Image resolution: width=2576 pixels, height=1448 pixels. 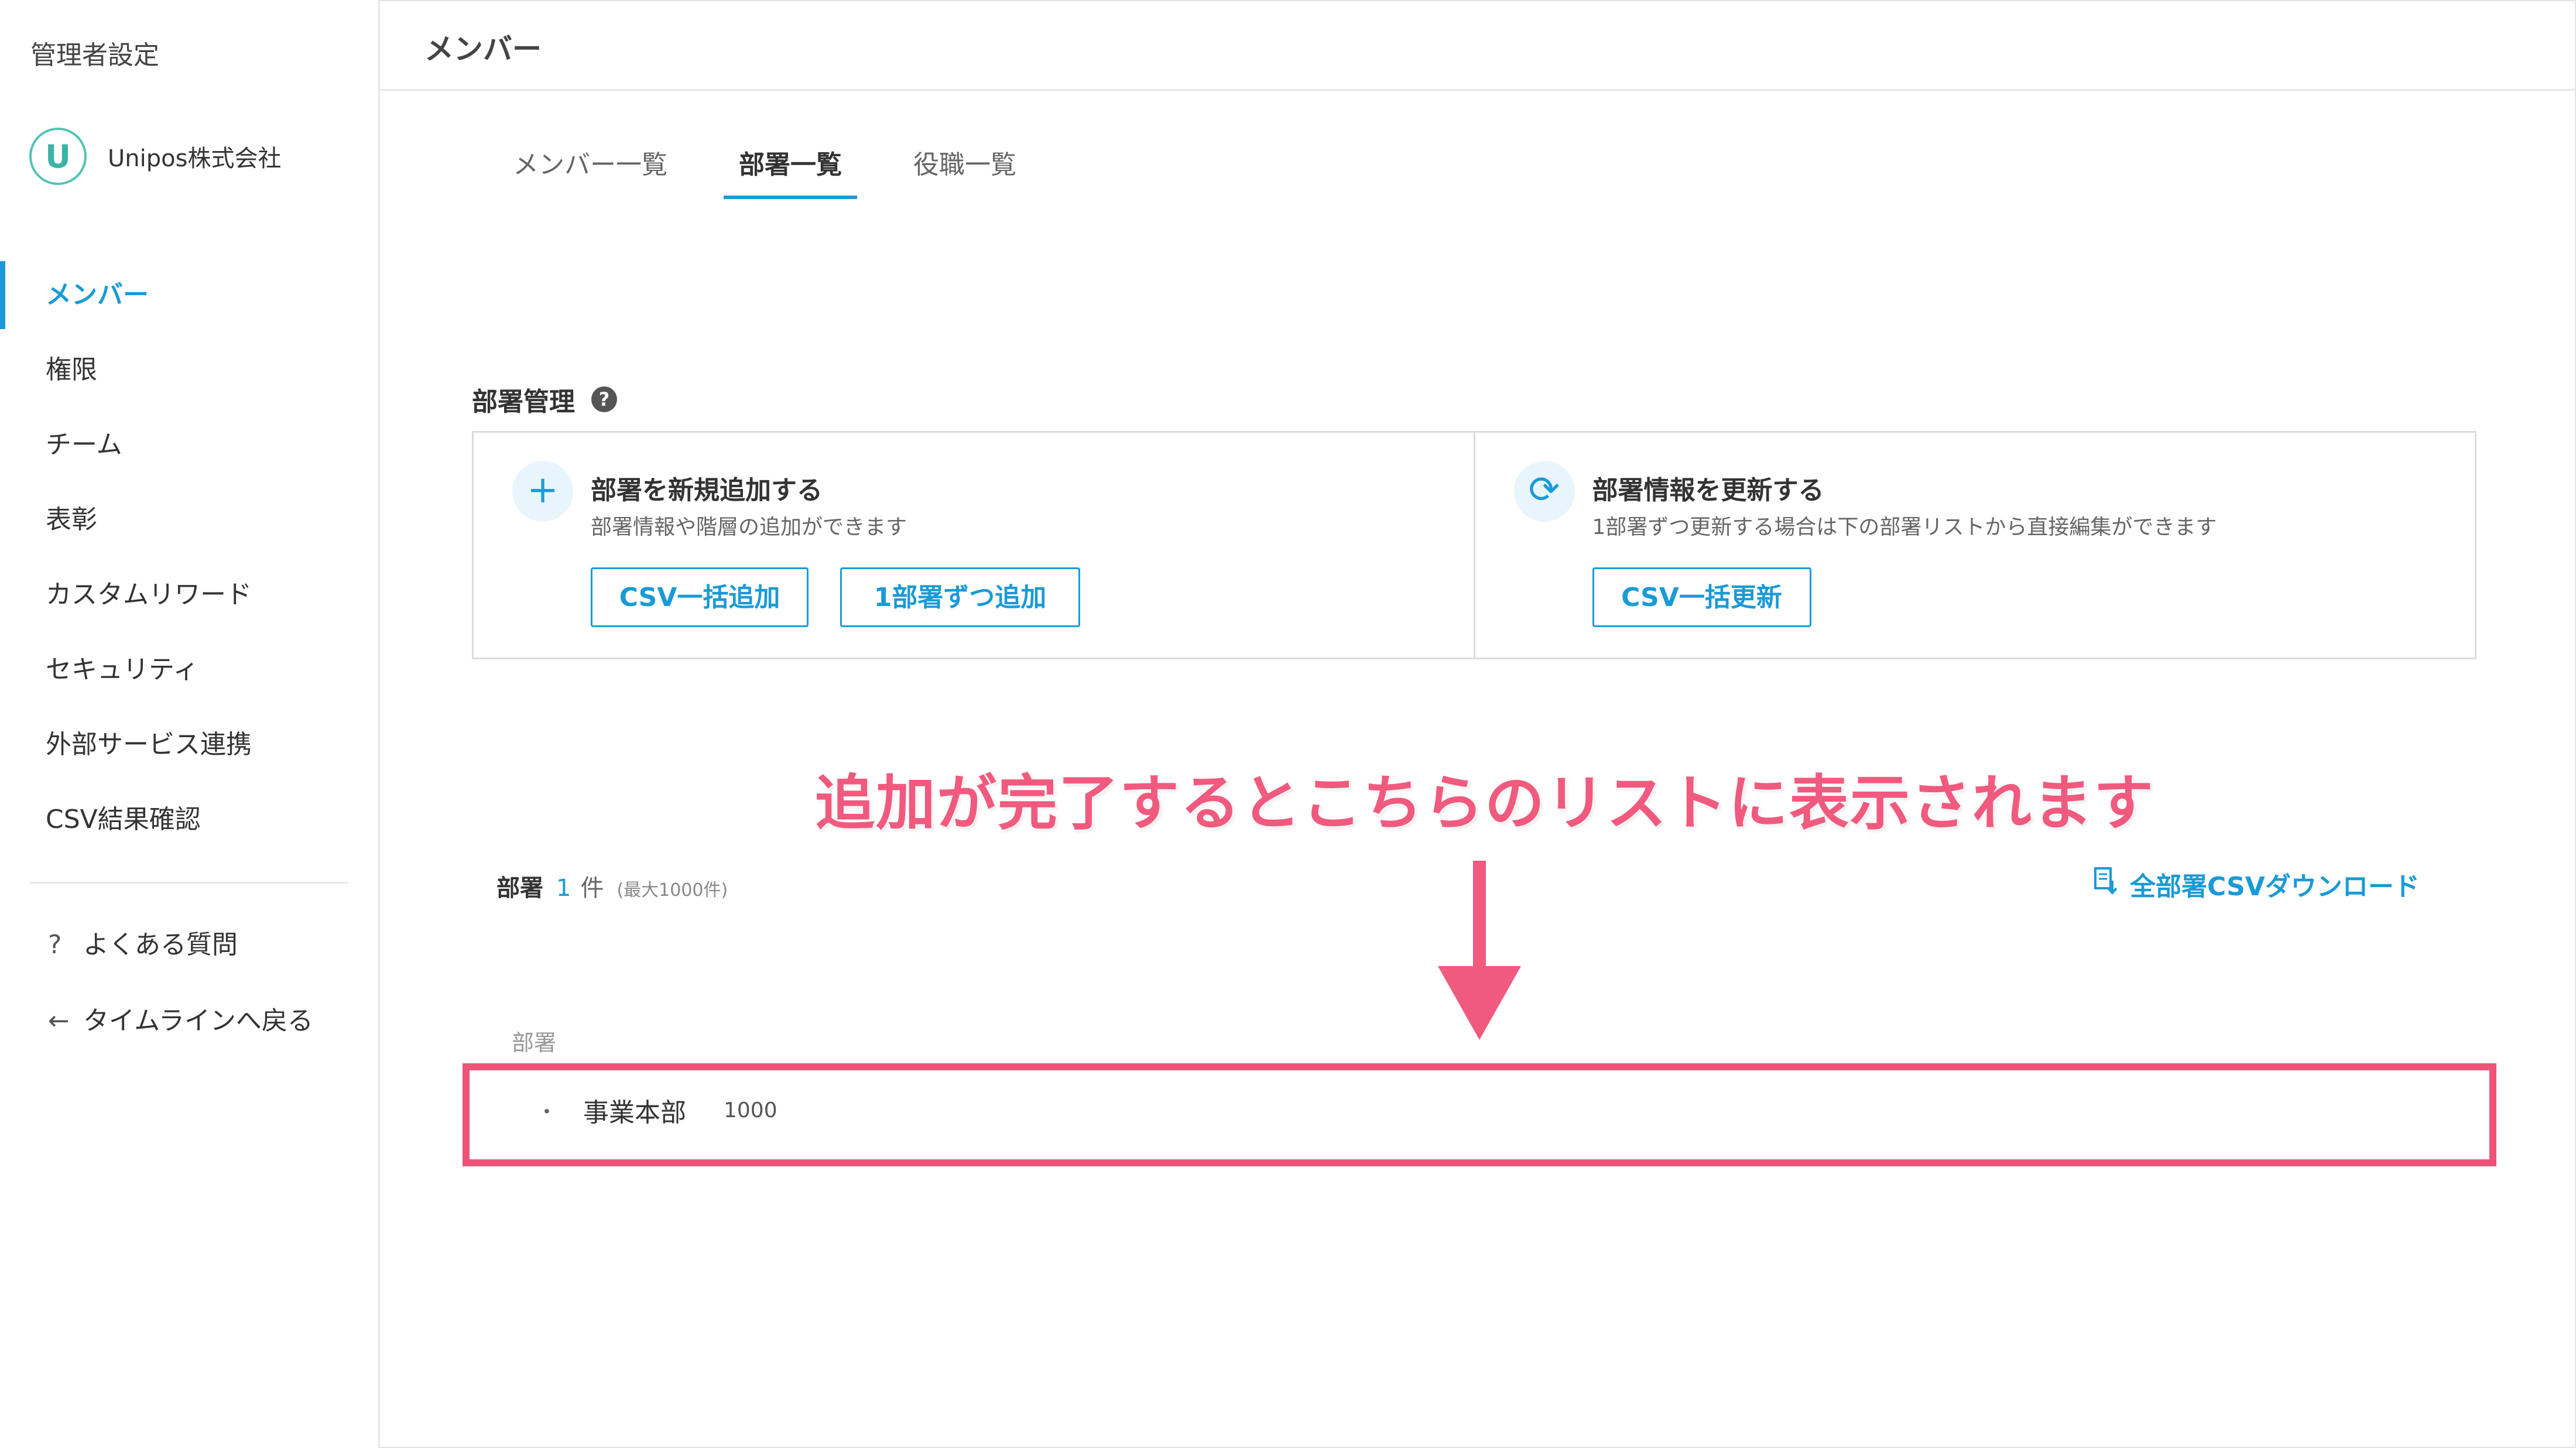 What do you see at coordinates (2106, 884) in the screenshot?
I see `document-download-icon` at bounding box center [2106, 884].